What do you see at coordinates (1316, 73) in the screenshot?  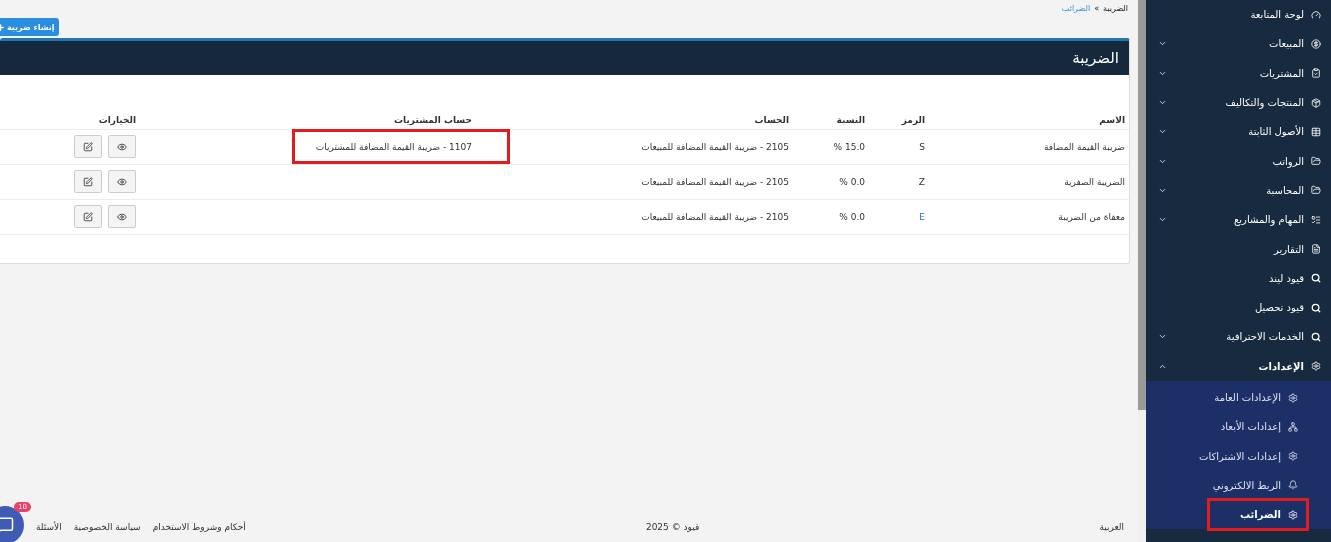 I see `clipboard-icon` at bounding box center [1316, 73].